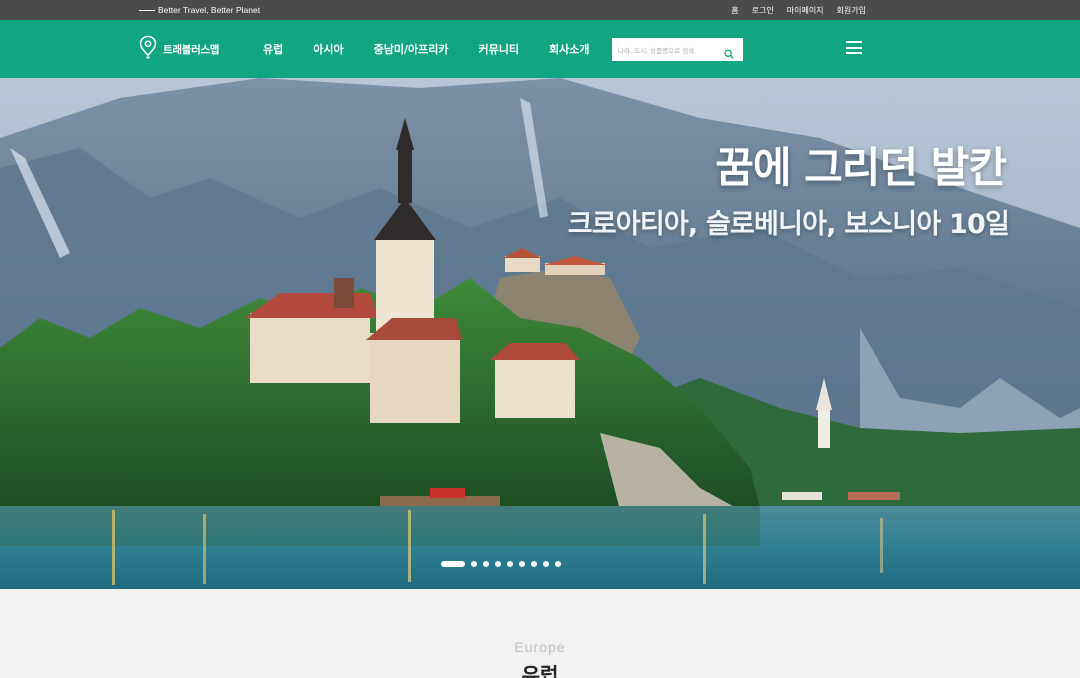 The width and height of the screenshot is (1080, 678). I want to click on site-logo: 트래블러스맵, so click(179, 49).